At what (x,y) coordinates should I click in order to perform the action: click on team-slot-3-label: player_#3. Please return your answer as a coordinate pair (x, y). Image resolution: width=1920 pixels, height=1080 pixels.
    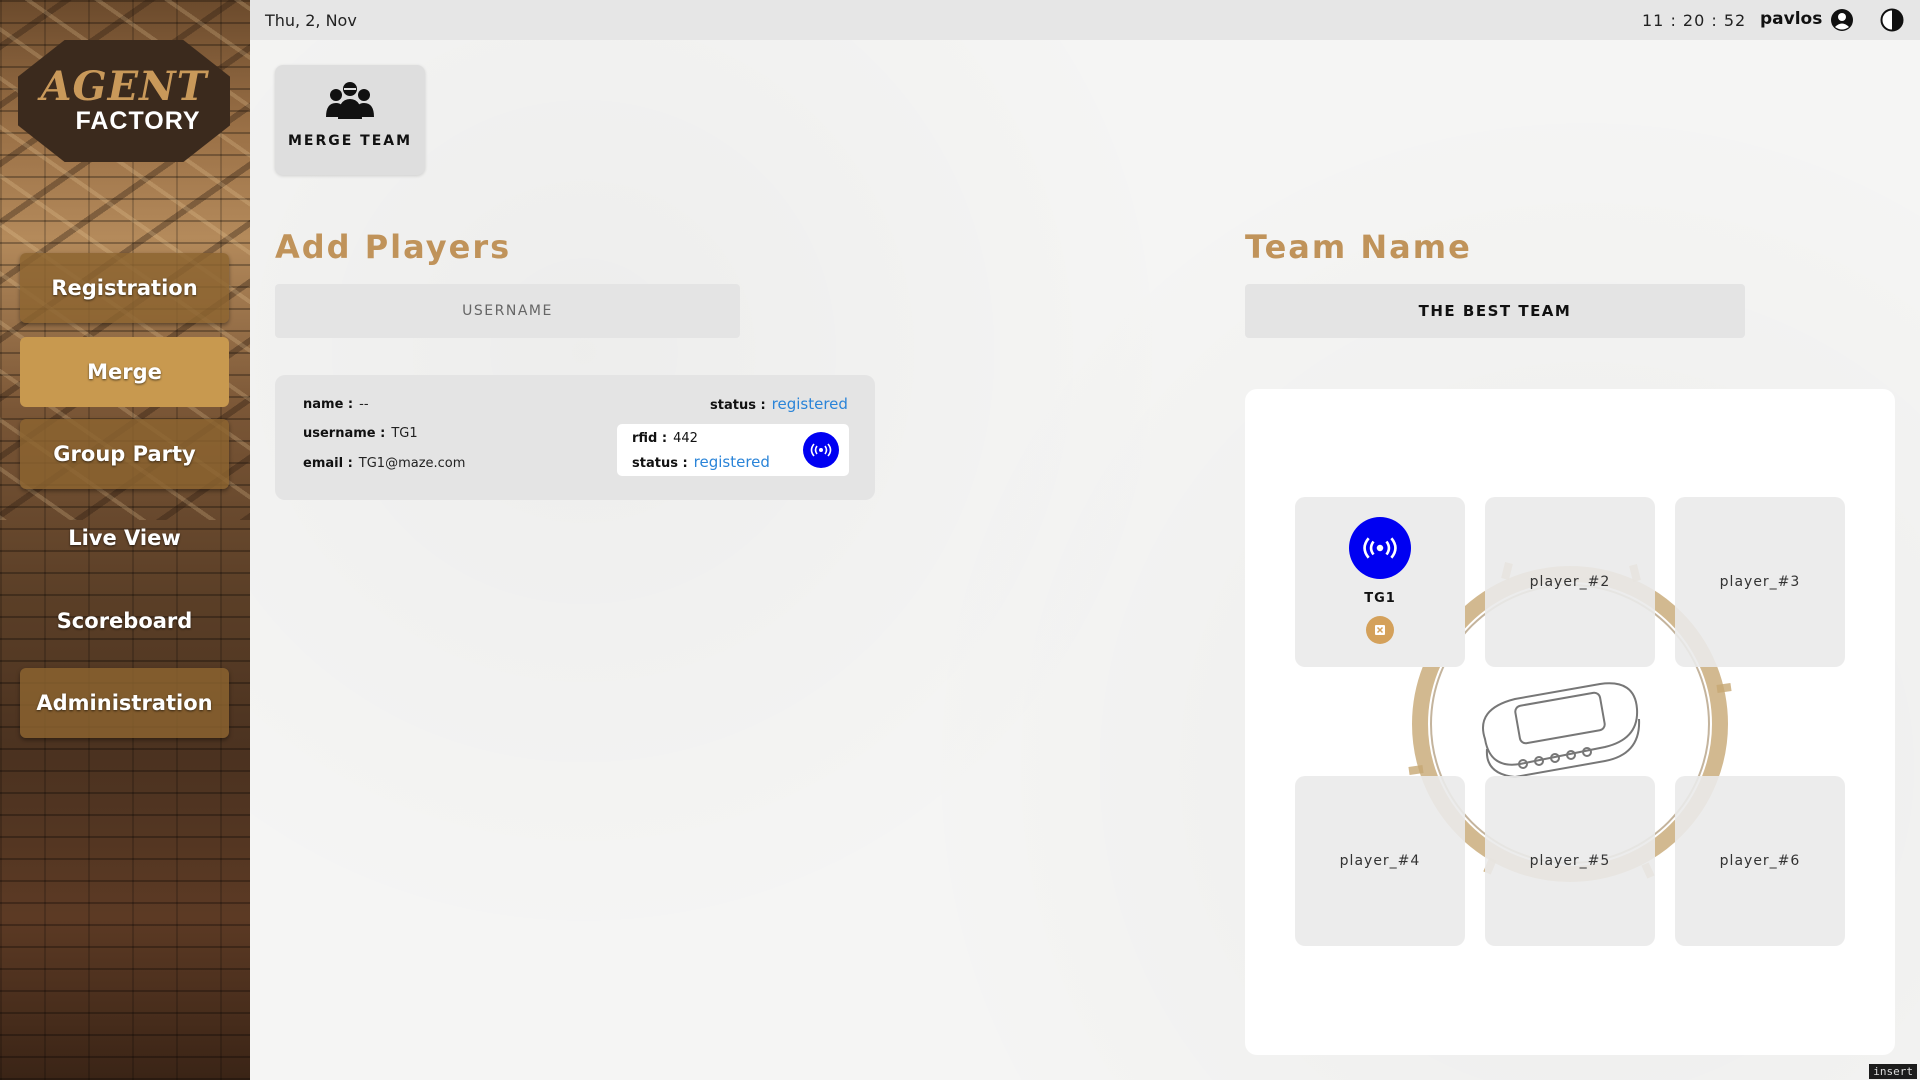
    Looking at the image, I should click on (1760, 582).